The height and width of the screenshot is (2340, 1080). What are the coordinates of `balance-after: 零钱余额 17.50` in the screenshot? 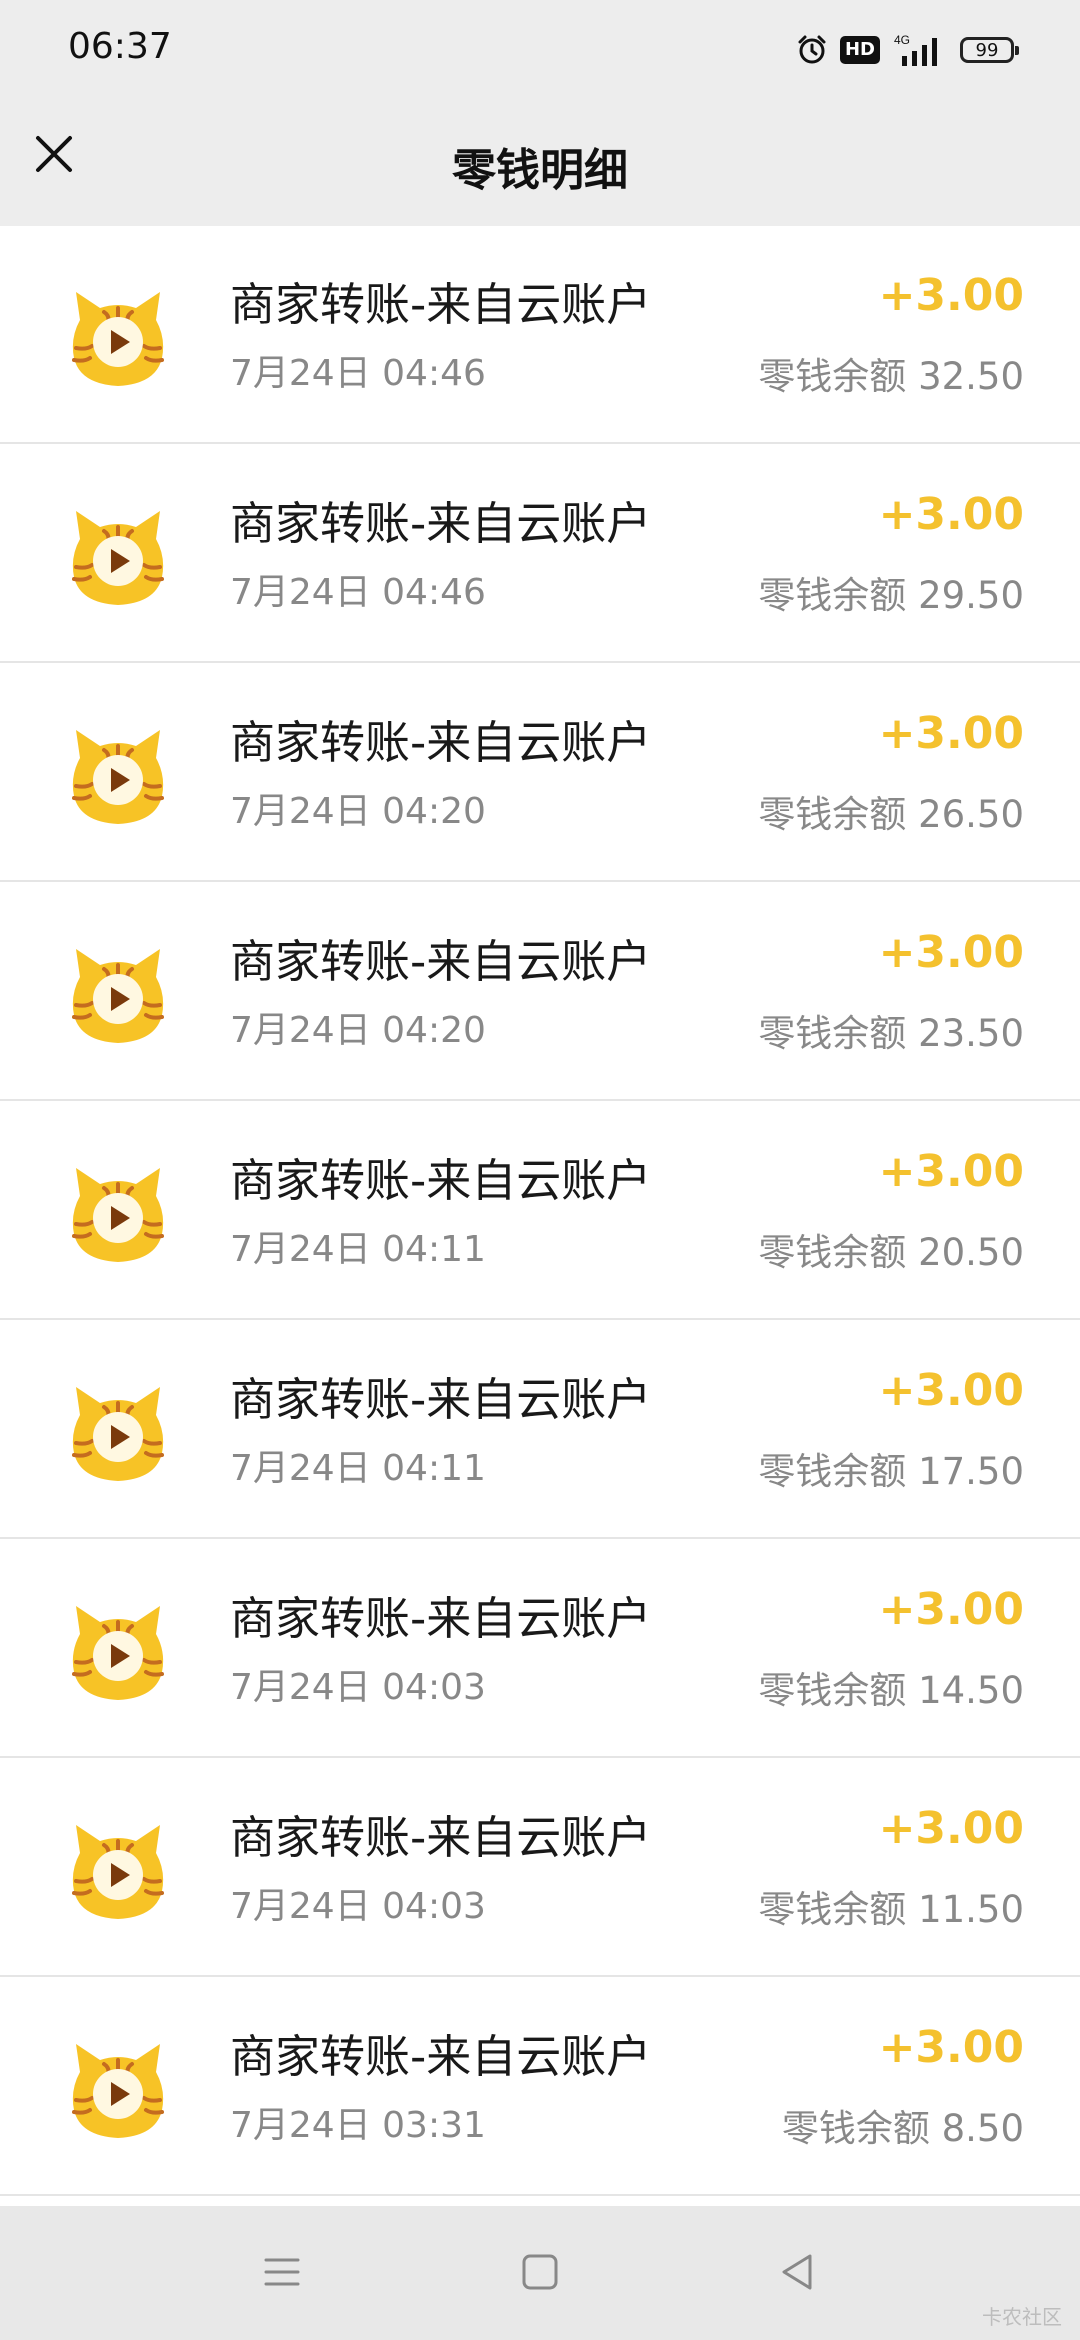 It's located at (891, 1471).